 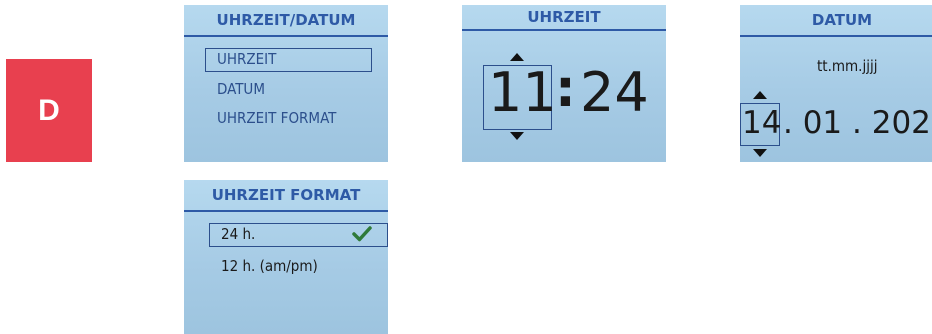 I want to click on hours-value: 11, so click(x=522, y=92).